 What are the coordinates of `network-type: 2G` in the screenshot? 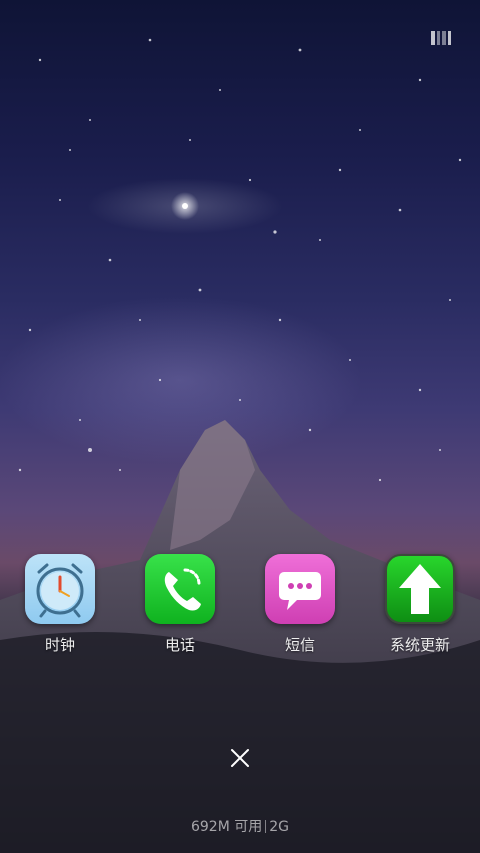 It's located at (279, 827).